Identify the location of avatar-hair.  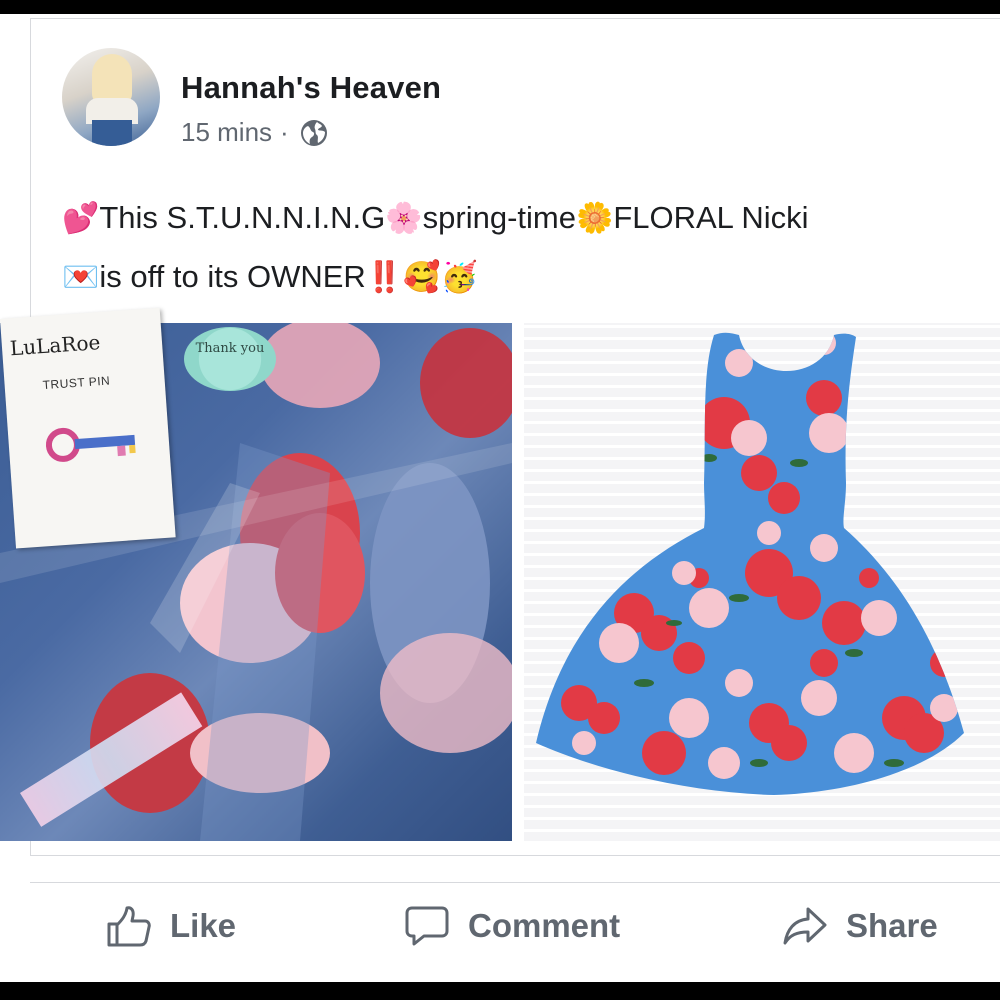
(112, 79).